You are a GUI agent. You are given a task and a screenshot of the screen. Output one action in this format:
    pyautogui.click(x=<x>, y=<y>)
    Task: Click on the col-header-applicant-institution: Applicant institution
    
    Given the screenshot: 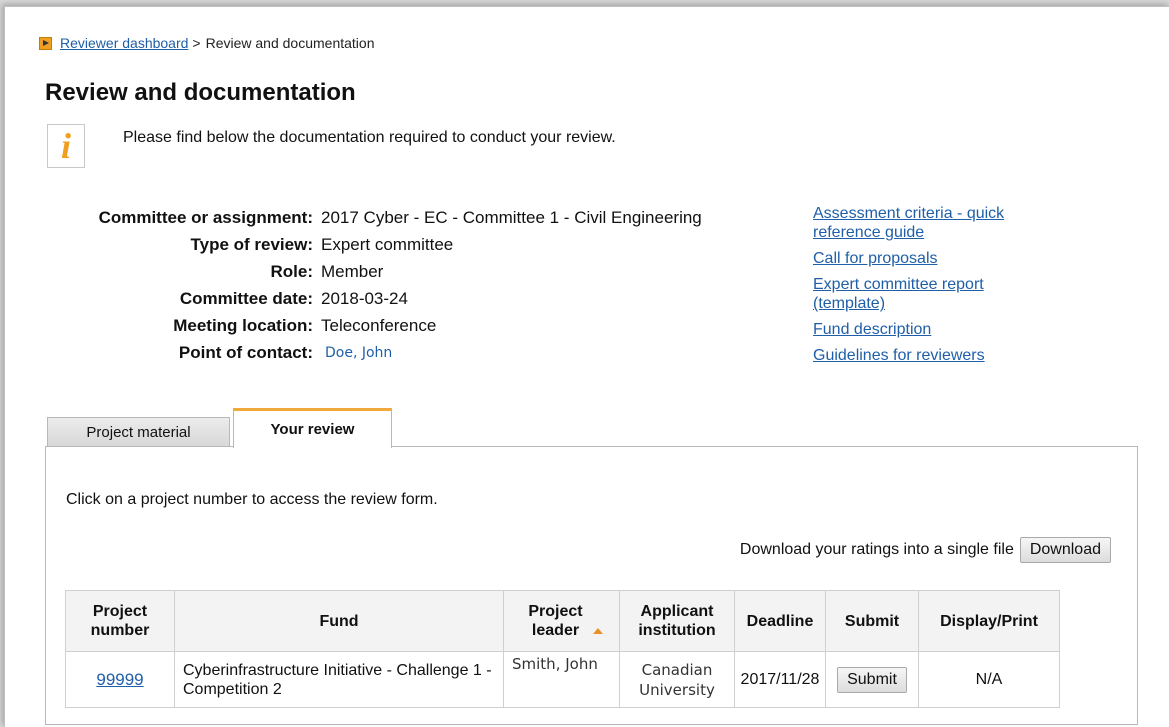 What is the action you would take?
    pyautogui.click(x=677, y=621)
    